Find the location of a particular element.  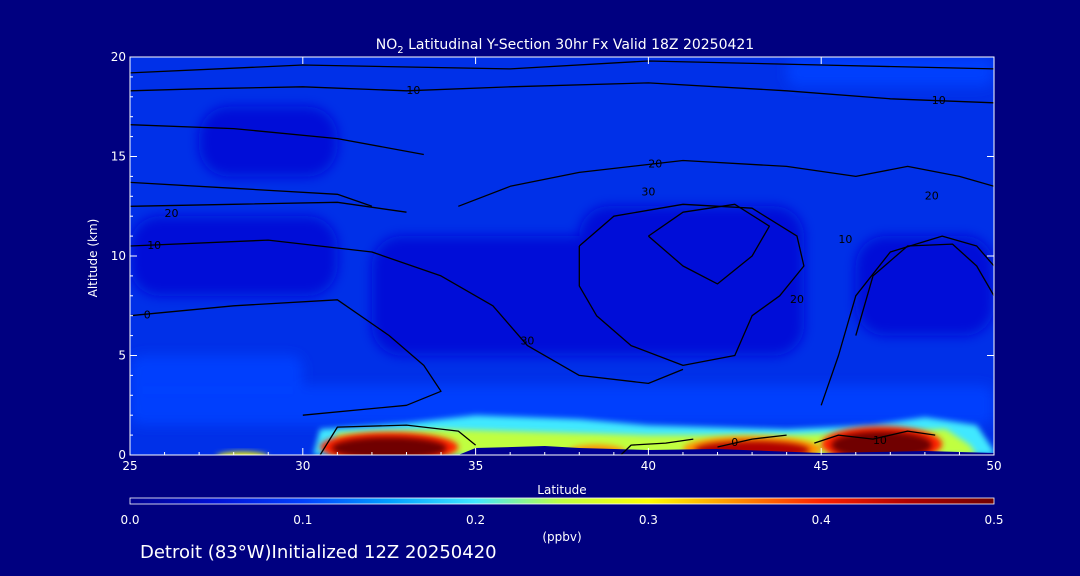

footer-caption: Detroit (83°W)Initialized 12Z 20250420 is located at coordinates (318, 552).